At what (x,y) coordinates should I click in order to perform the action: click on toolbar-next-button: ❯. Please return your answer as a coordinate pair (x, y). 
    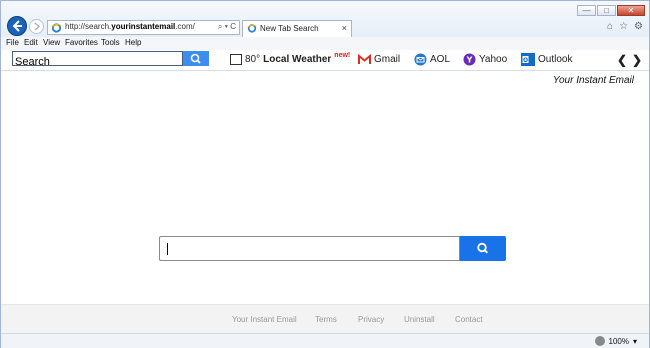
    Looking at the image, I should click on (637, 60).